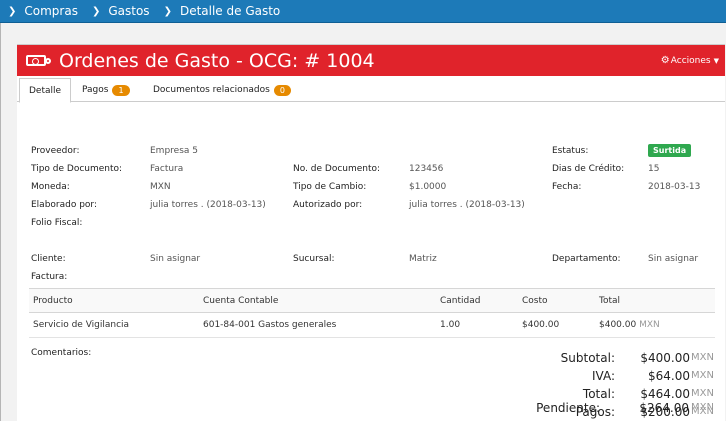 This screenshot has width=726, height=421. Describe the element at coordinates (337, 169) in the screenshot. I see `label-no-documento: No. de Documento:` at that location.